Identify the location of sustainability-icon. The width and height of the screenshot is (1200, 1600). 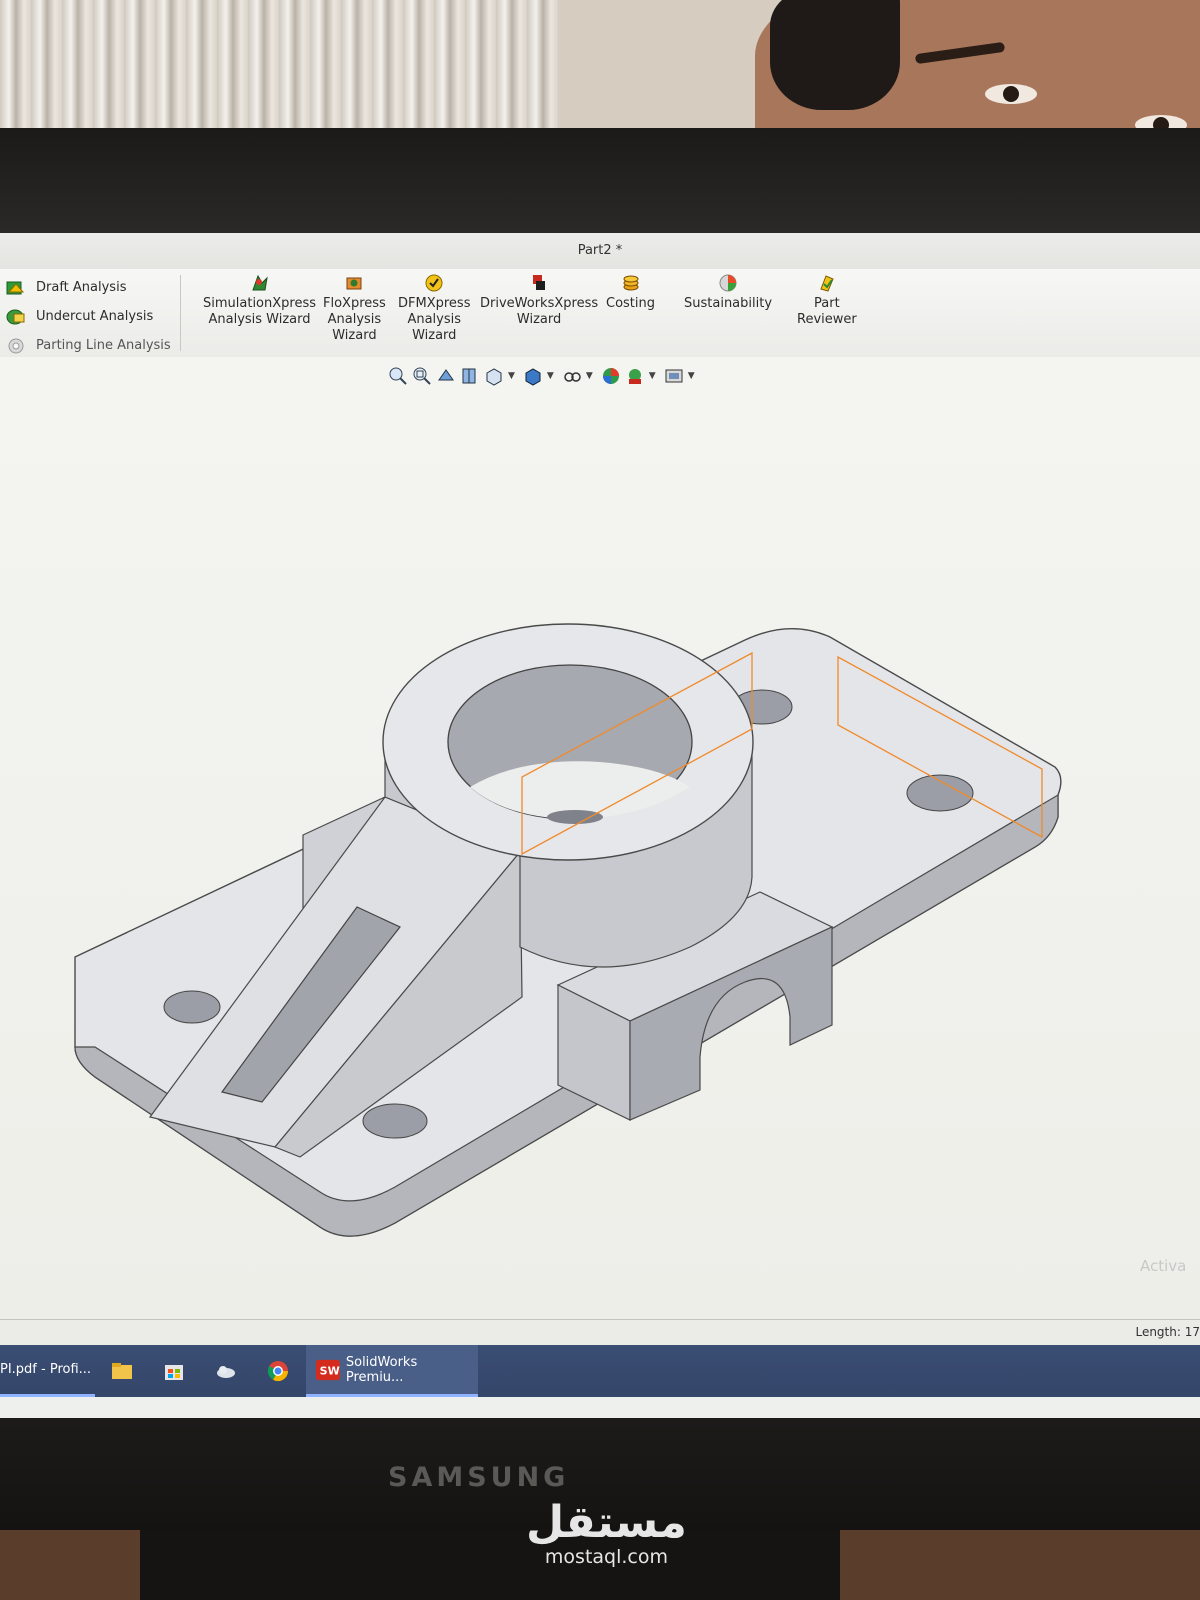
(728, 283).